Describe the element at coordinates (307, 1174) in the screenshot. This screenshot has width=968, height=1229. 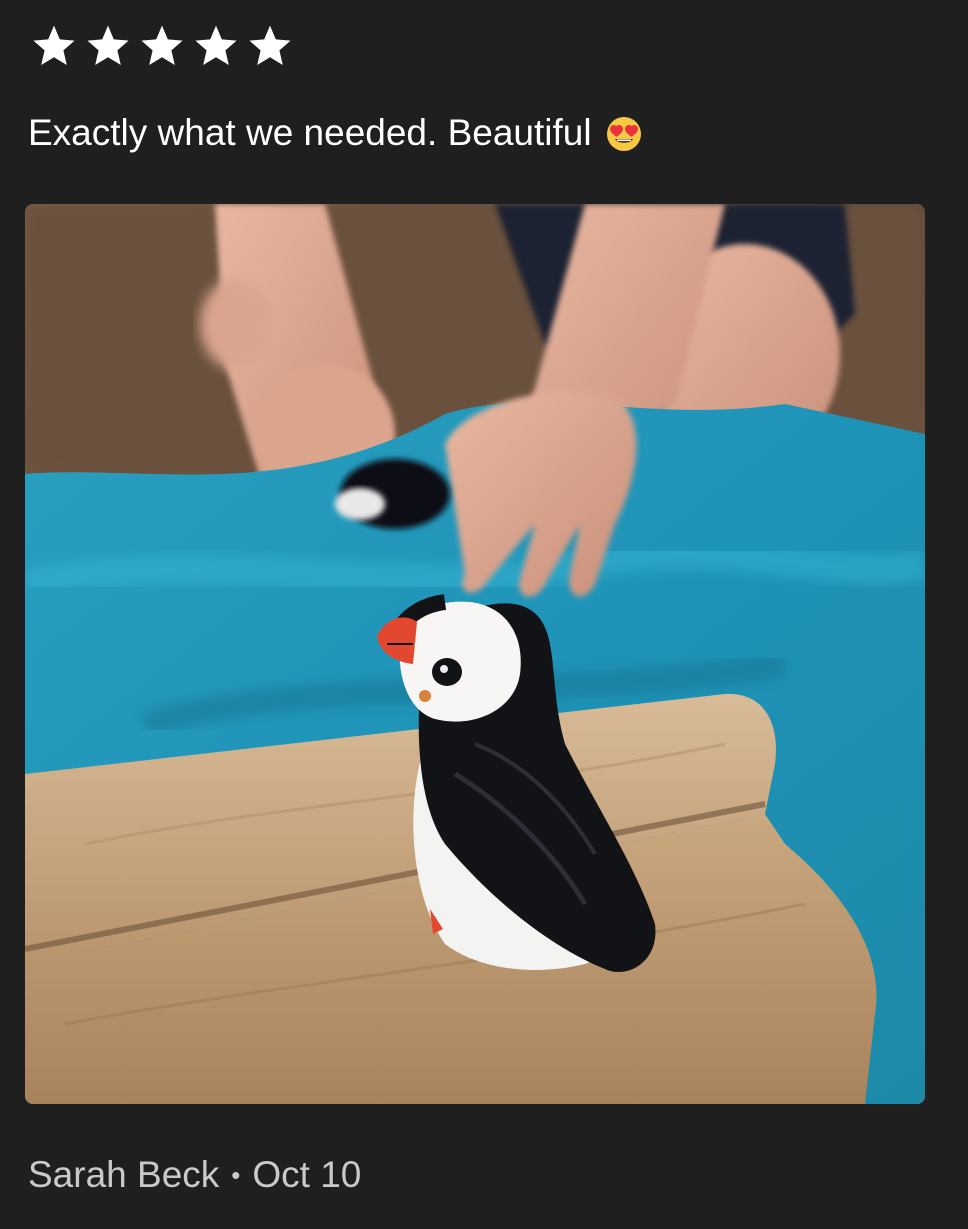
I see `review-date: Oct 10` at that location.